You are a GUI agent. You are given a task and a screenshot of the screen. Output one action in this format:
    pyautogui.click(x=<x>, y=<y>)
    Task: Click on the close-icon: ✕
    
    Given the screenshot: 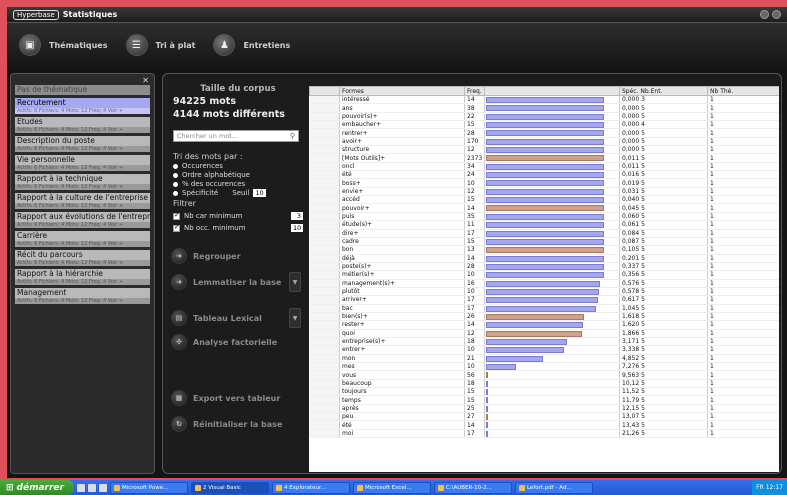 What is the action you would take?
    pyautogui.click(x=145, y=80)
    